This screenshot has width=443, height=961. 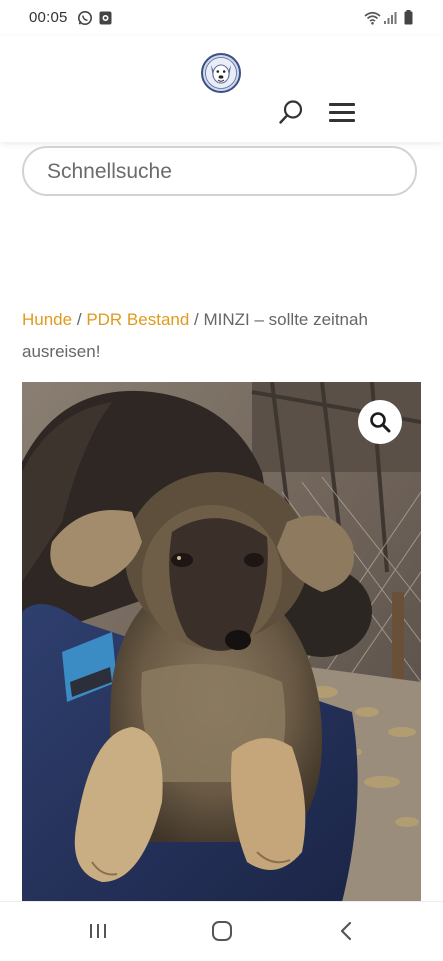 I want to click on image-zoom-button, so click(x=380, y=422).